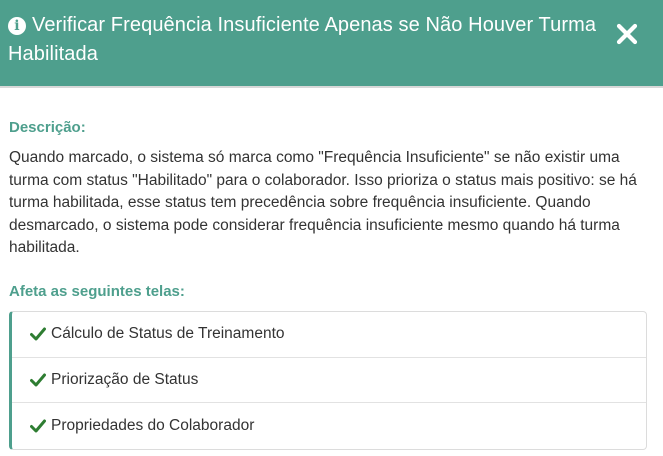 The height and width of the screenshot is (456, 663). Describe the element at coordinates (97, 291) in the screenshot. I see `affected-screens-heading: Afeta as seguintes telas:` at that location.